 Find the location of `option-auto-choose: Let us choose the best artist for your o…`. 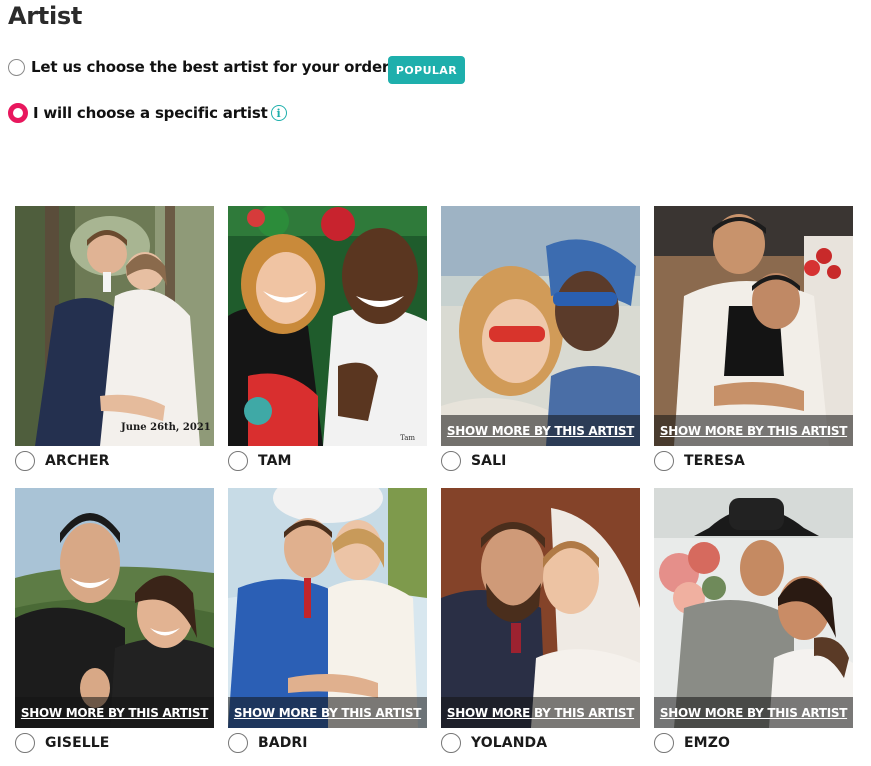

option-auto-choose: Let us choose the best artist for your o… is located at coordinates (198, 67).